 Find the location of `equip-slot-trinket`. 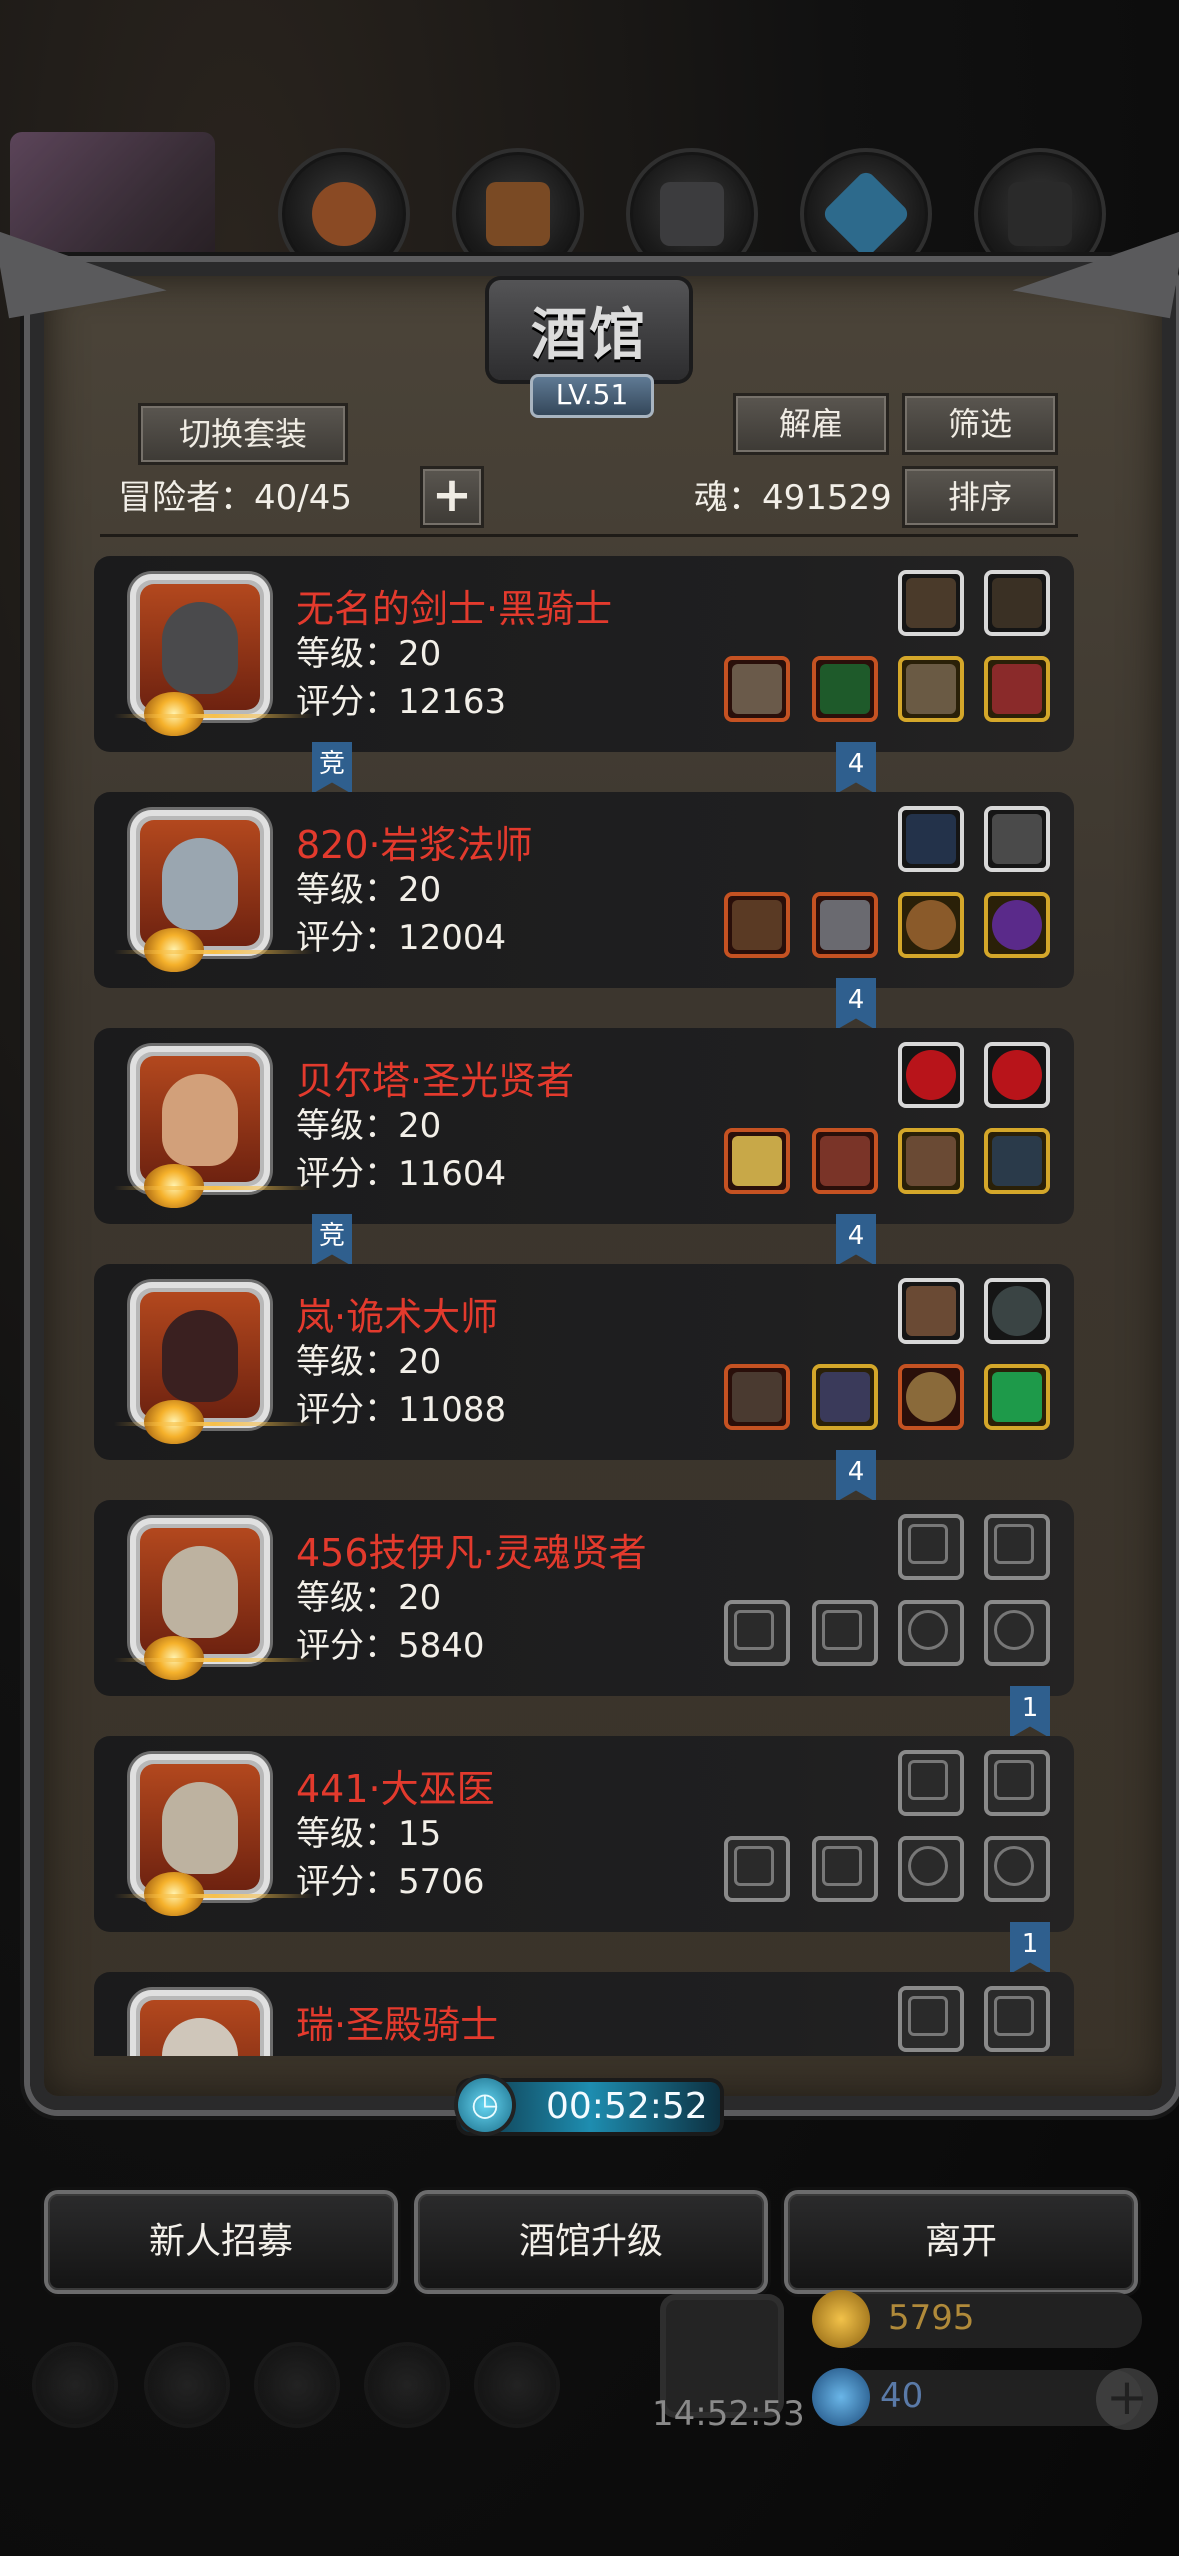

equip-slot-trinket is located at coordinates (931, 603).